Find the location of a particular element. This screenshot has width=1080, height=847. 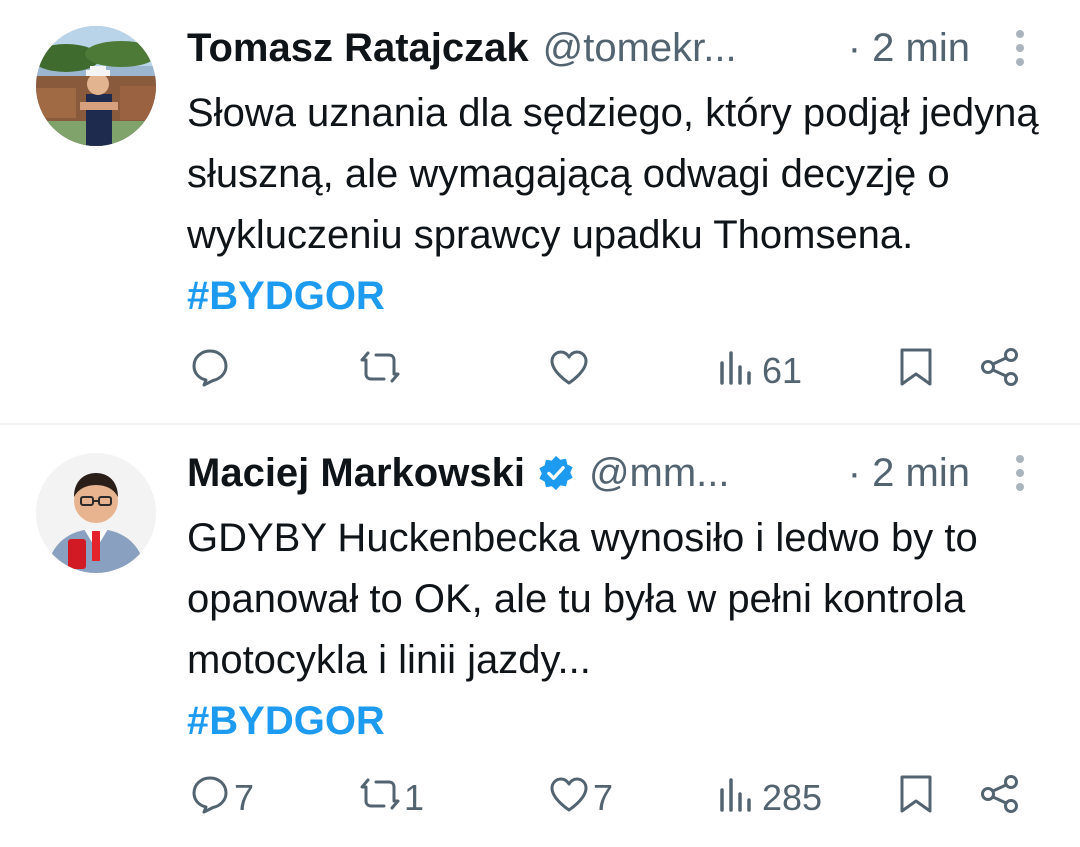

retweet-count: 1 is located at coordinates (414, 797).